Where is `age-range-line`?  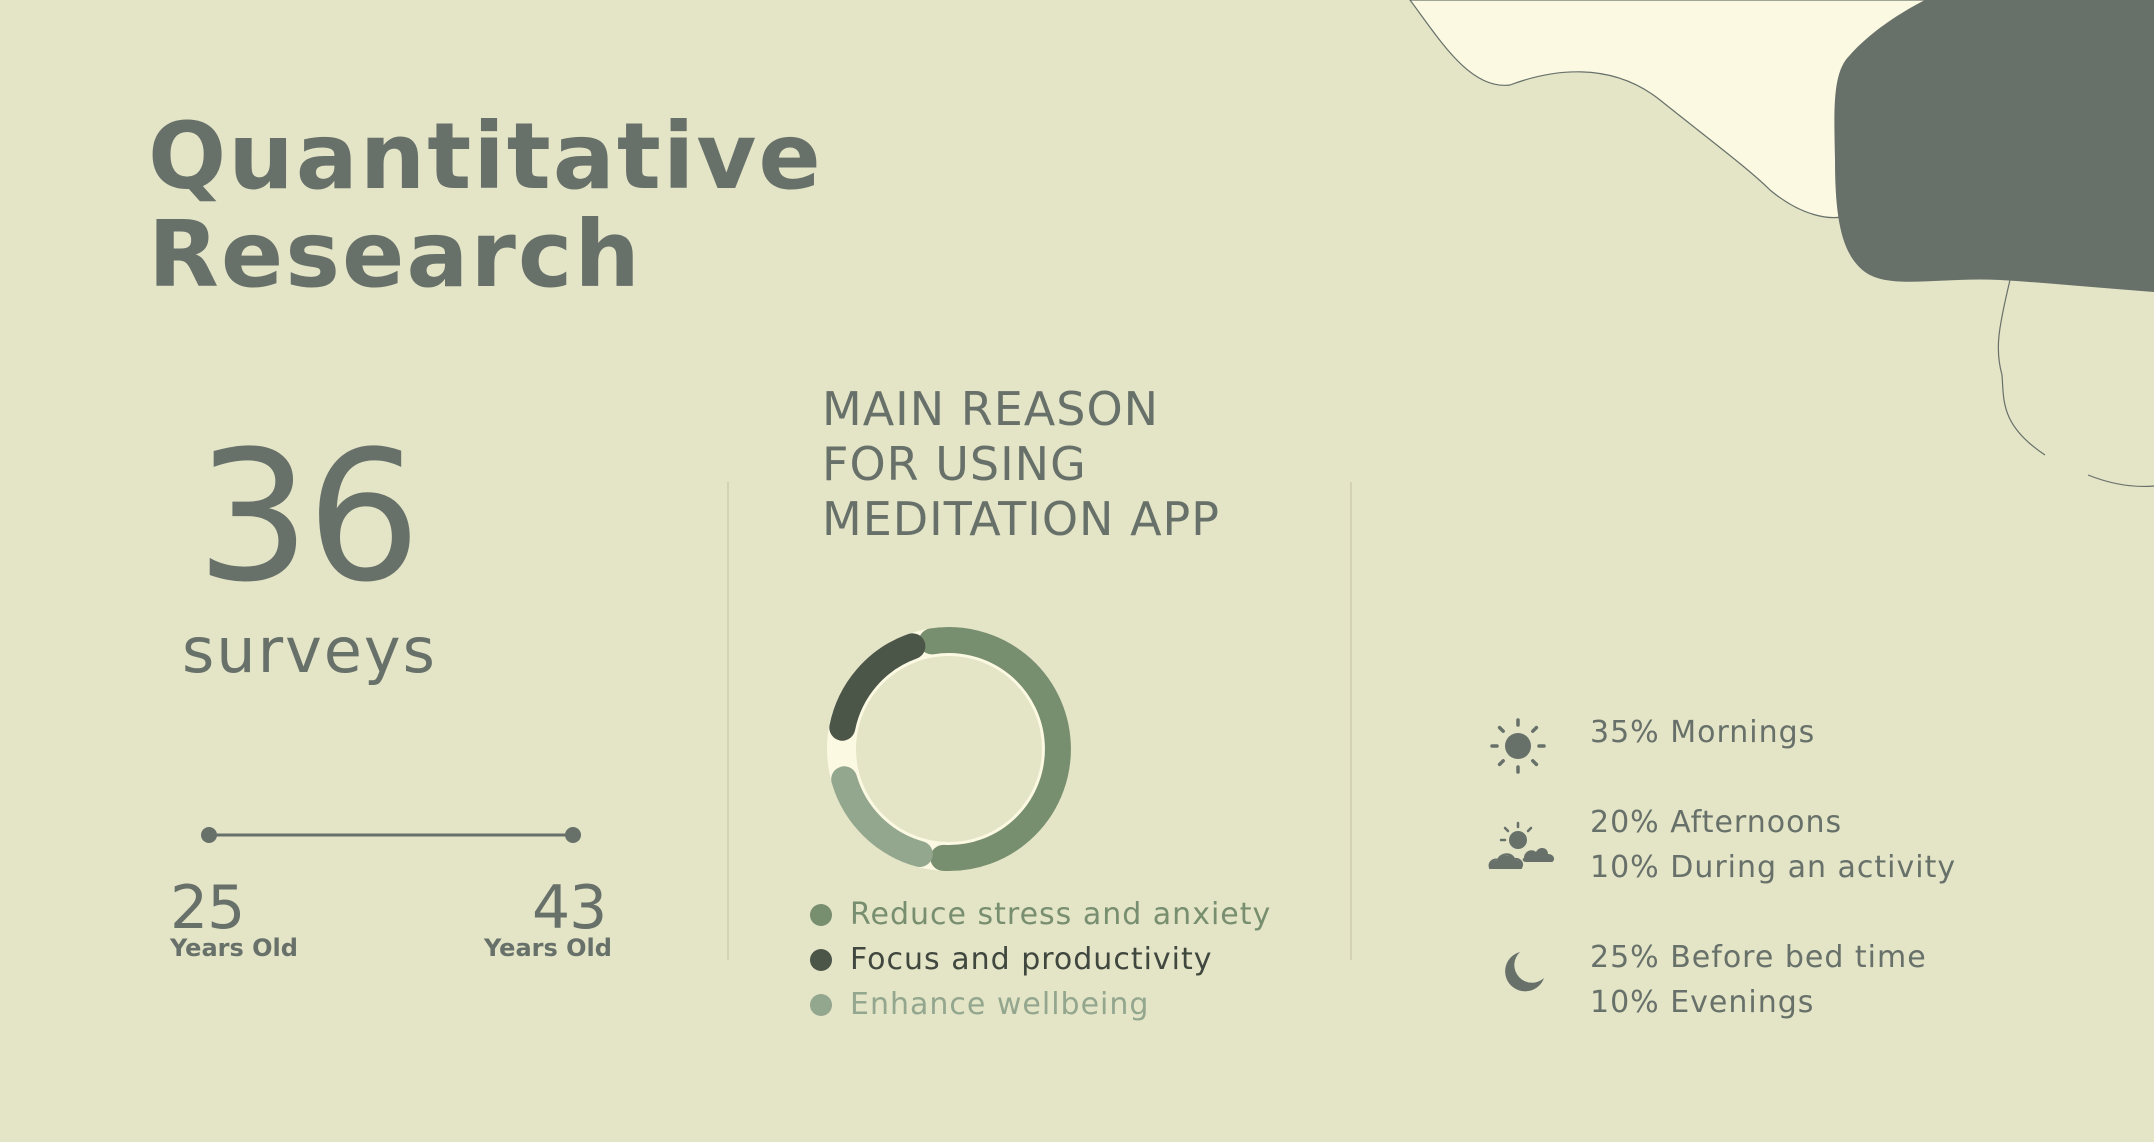
age-range-line is located at coordinates (391, 835).